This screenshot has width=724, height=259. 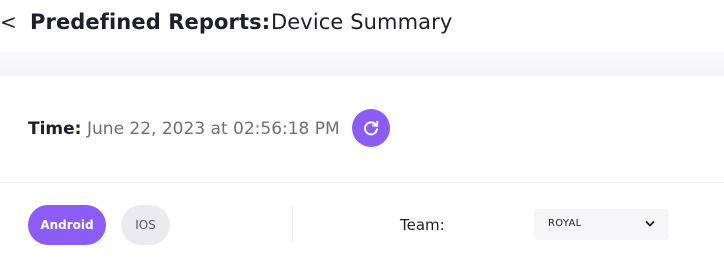 What do you see at coordinates (213, 129) in the screenshot?
I see `time-value: June 22, 2023 at 02:56:18 PM` at bounding box center [213, 129].